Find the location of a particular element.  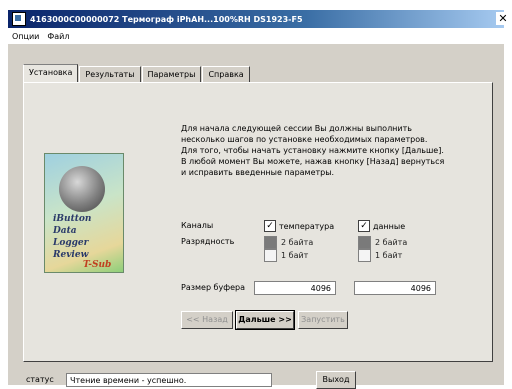

app-icon is located at coordinates (19, 19).